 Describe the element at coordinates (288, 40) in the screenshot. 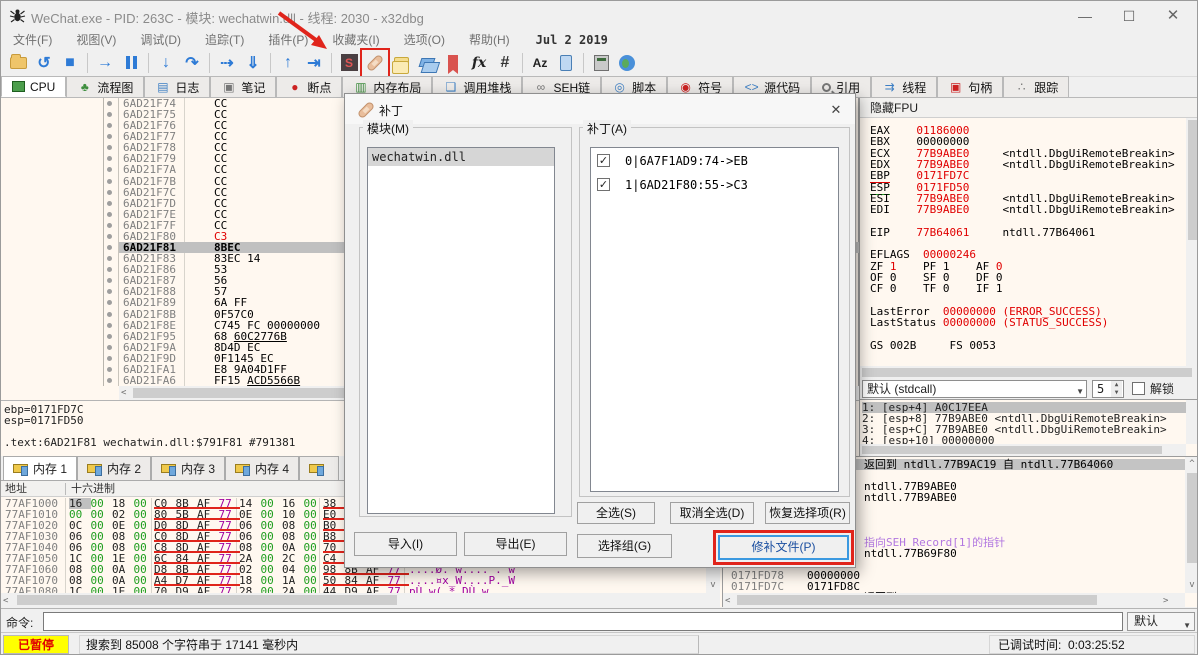

I see `menu-item-p: 插件(P)` at that location.